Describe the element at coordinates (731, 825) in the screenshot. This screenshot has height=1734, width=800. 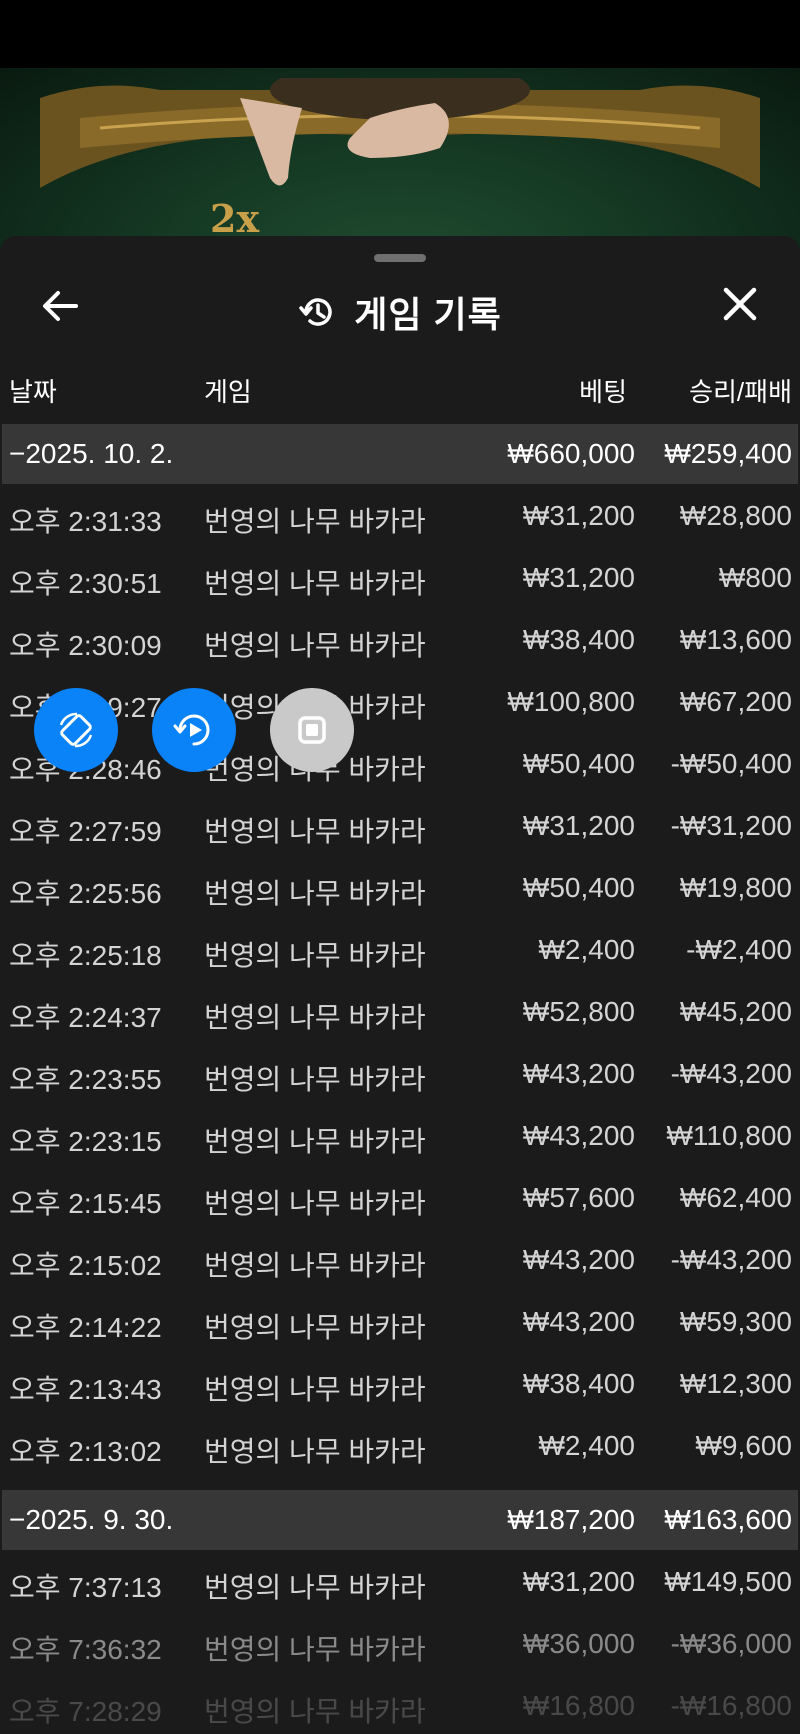
I see `row-result: -₩31,200` at that location.